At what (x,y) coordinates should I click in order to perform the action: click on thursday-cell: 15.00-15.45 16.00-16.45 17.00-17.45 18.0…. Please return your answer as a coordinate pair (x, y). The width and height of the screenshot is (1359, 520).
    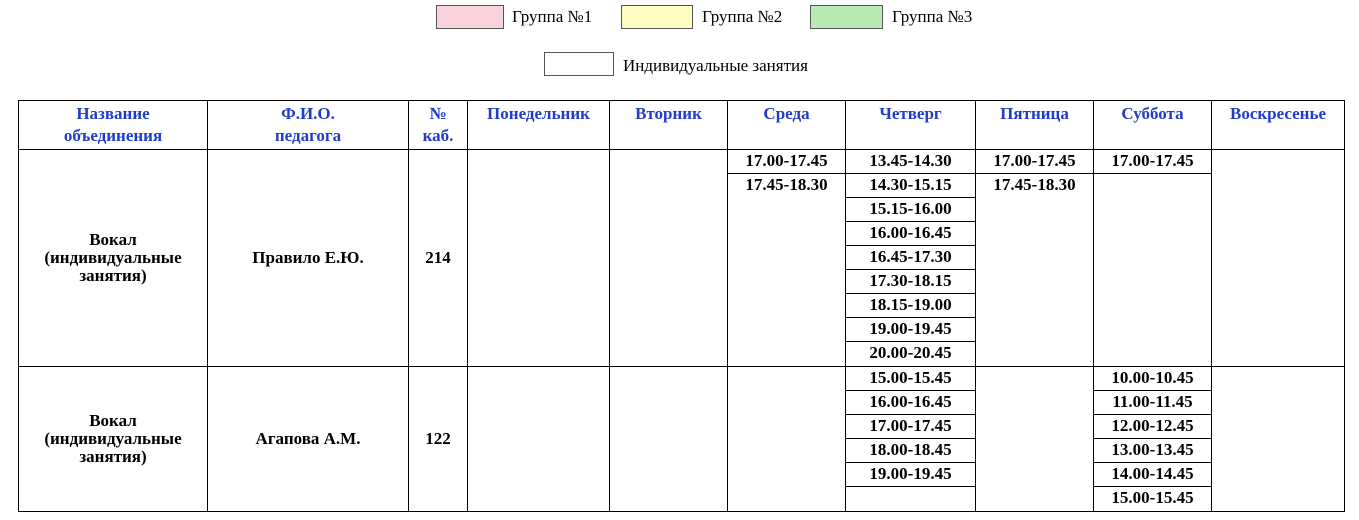
    Looking at the image, I should click on (910, 439).